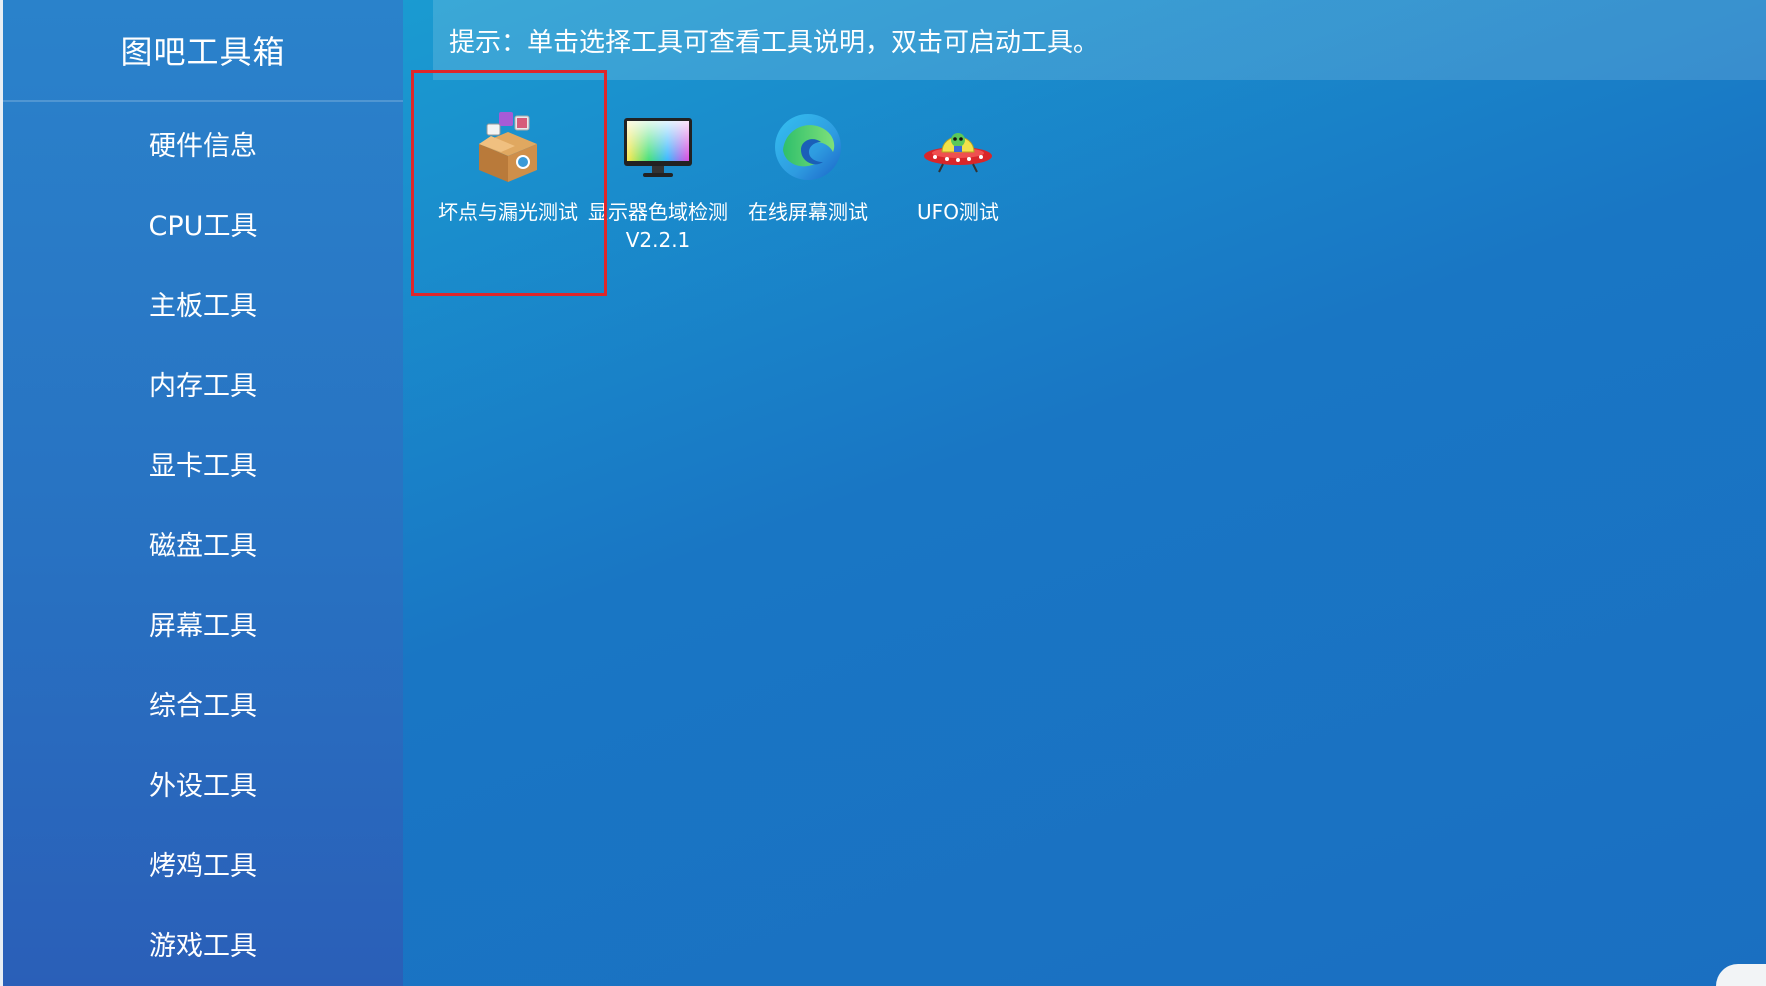  What do you see at coordinates (203, 783) in the screenshot?
I see `sidebar-item-peripheral-tools: 外设工具` at bounding box center [203, 783].